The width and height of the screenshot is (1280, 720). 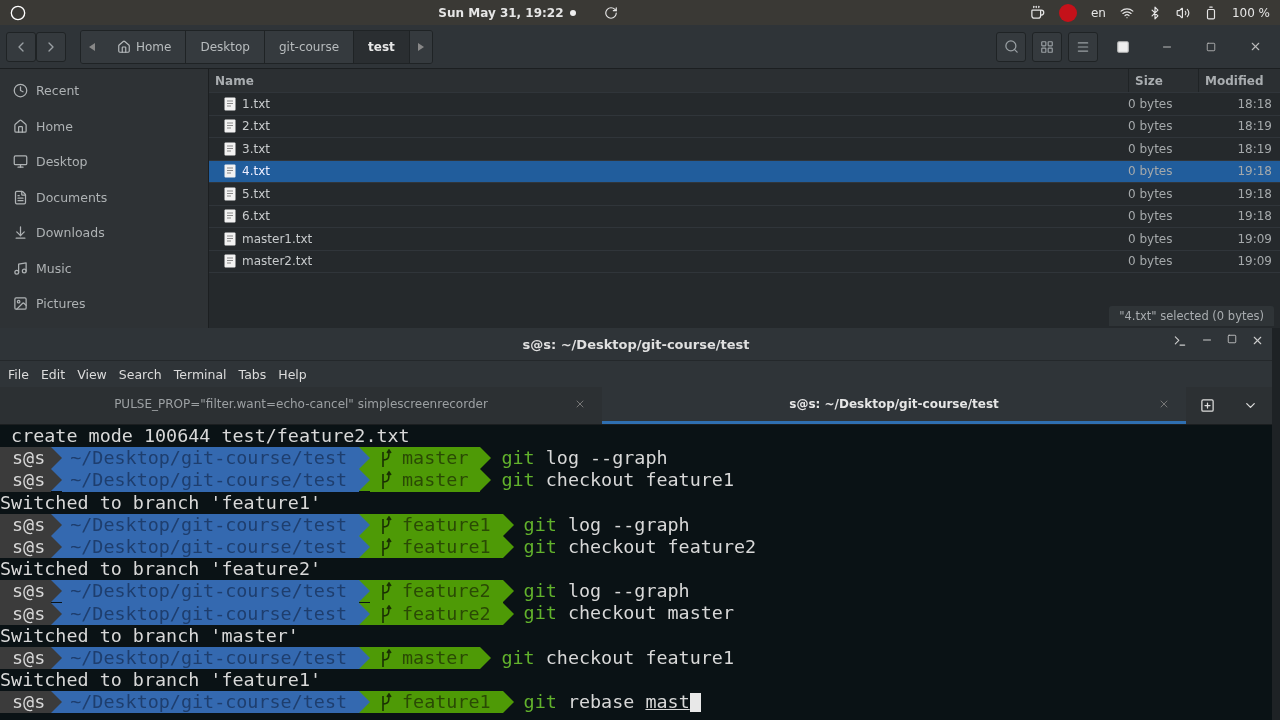 What do you see at coordinates (610, 12) in the screenshot?
I see `reload-icon` at bounding box center [610, 12].